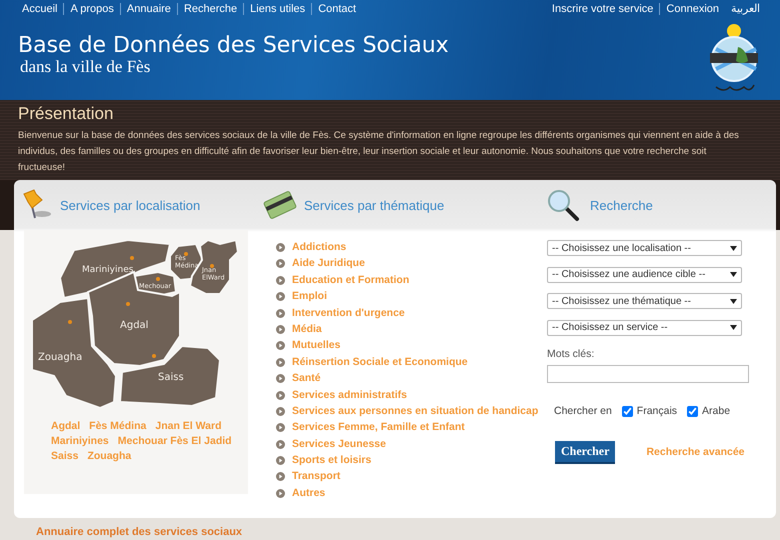  What do you see at coordinates (91, 9) in the screenshot?
I see `nav-link: A propos` at bounding box center [91, 9].